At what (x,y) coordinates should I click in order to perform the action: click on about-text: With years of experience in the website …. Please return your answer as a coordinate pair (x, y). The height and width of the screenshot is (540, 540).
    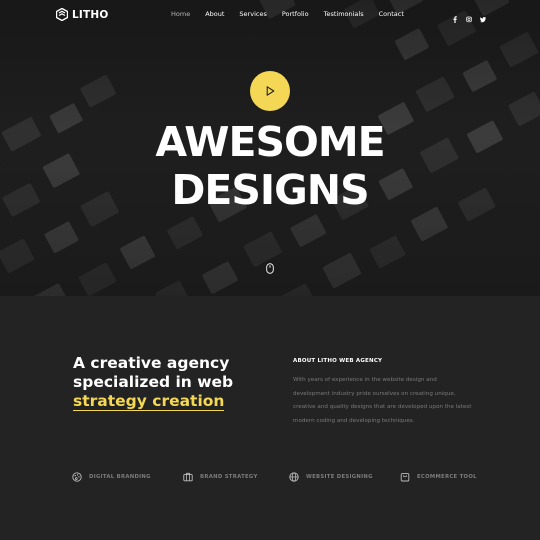
    Looking at the image, I should click on (382, 400).